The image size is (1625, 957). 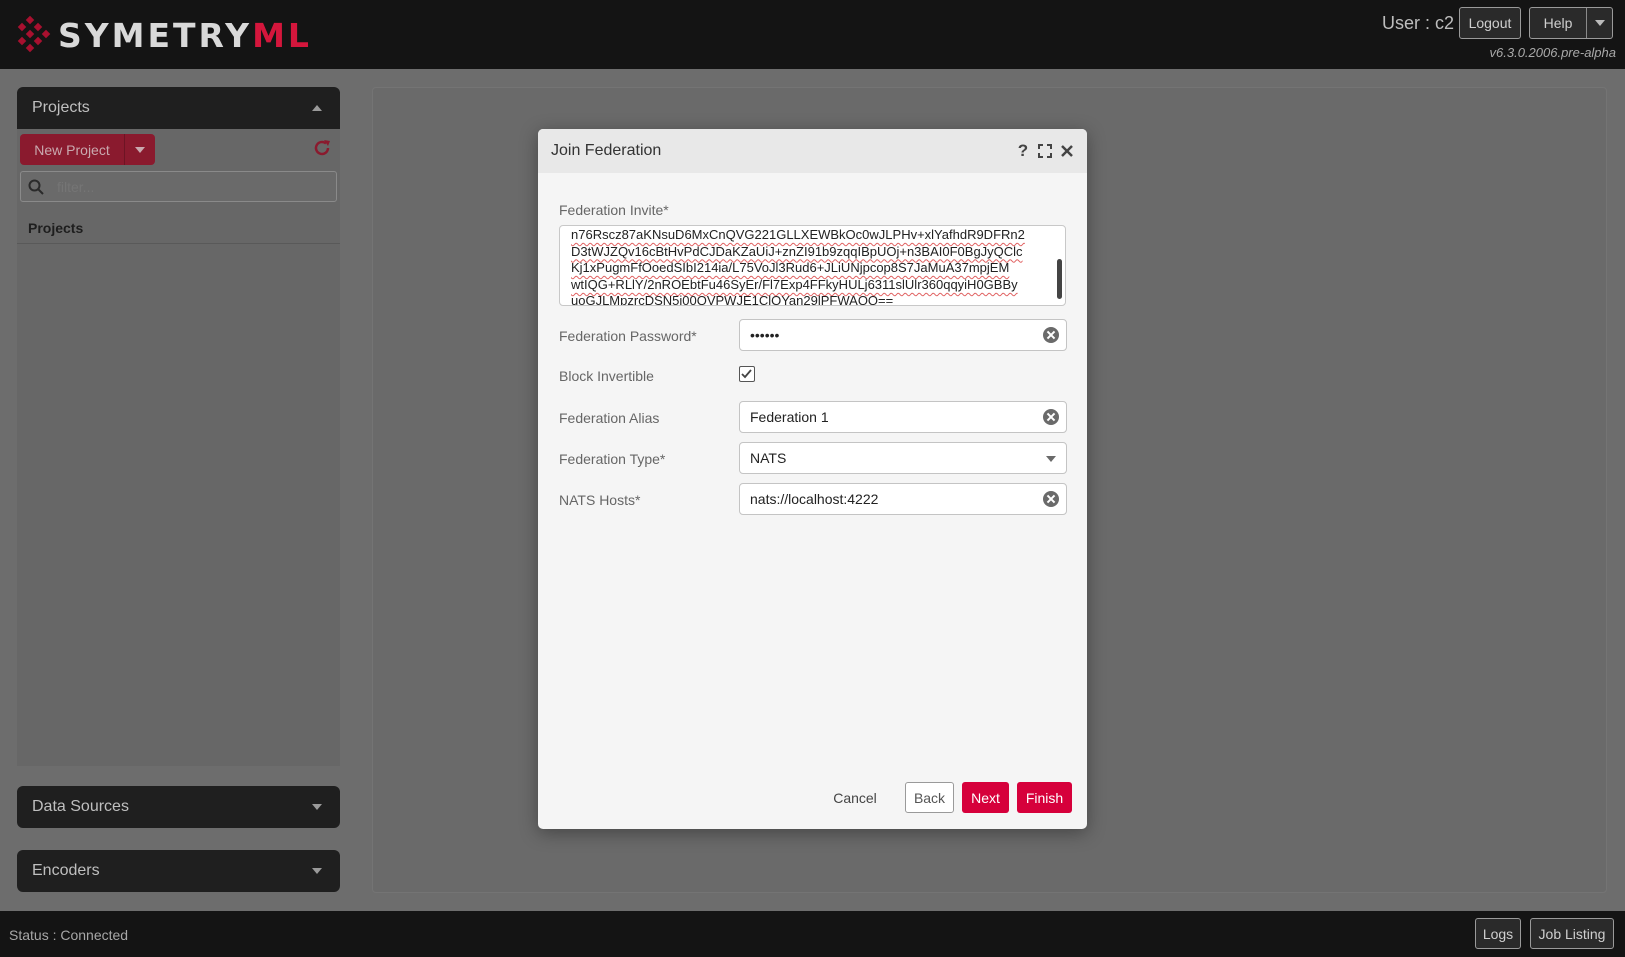 What do you see at coordinates (1051, 459) in the screenshot?
I see `chevron-down-icon` at bounding box center [1051, 459].